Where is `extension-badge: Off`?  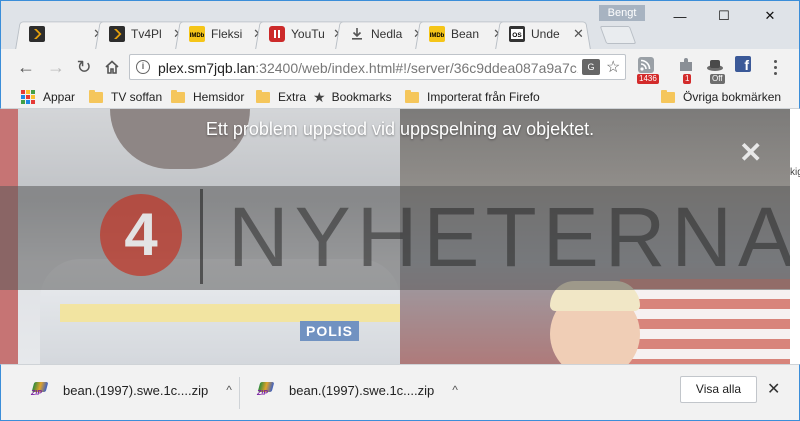
extension-badge: Off is located at coordinates (717, 79).